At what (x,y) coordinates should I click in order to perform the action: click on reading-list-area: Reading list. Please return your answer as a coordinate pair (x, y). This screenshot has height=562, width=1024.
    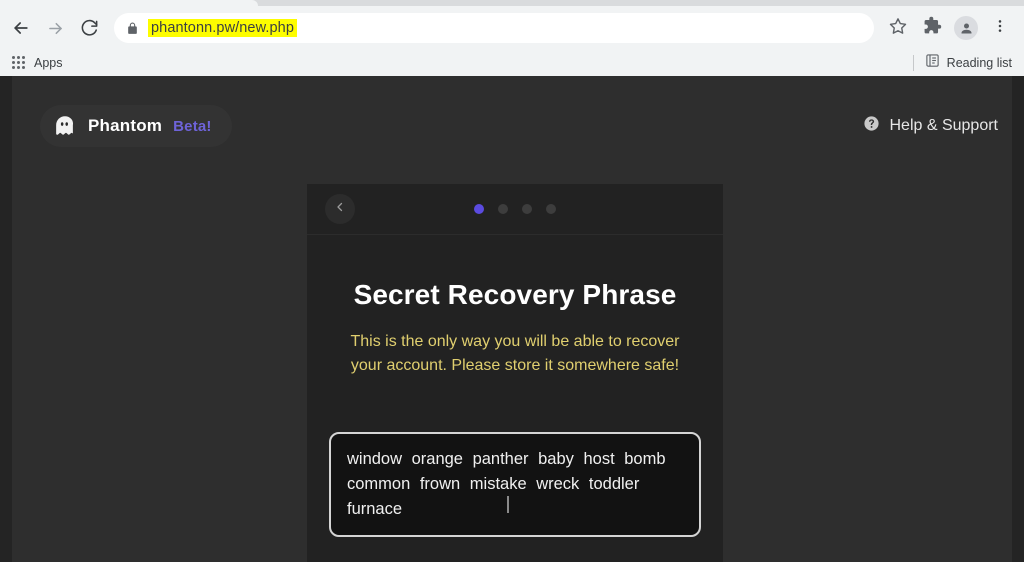
    Looking at the image, I should click on (963, 63).